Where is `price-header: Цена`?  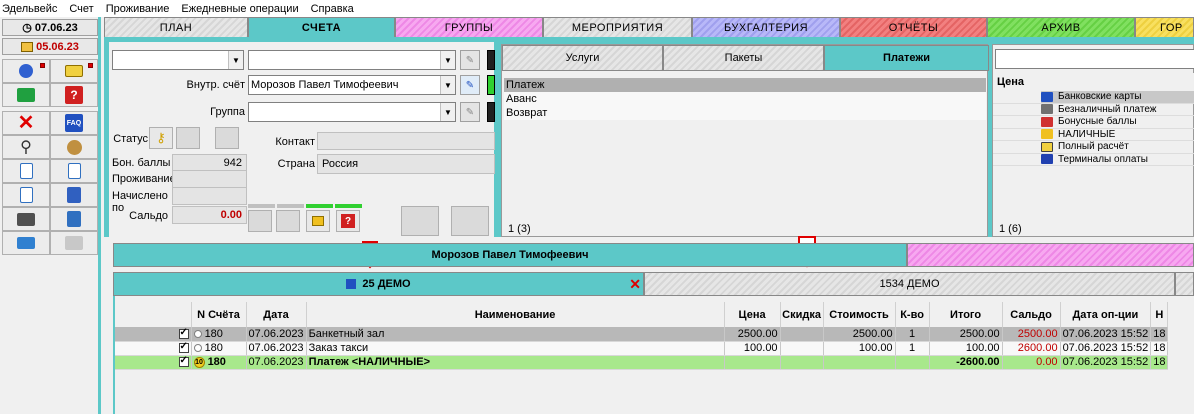
price-header: Цена is located at coordinates (1093, 82).